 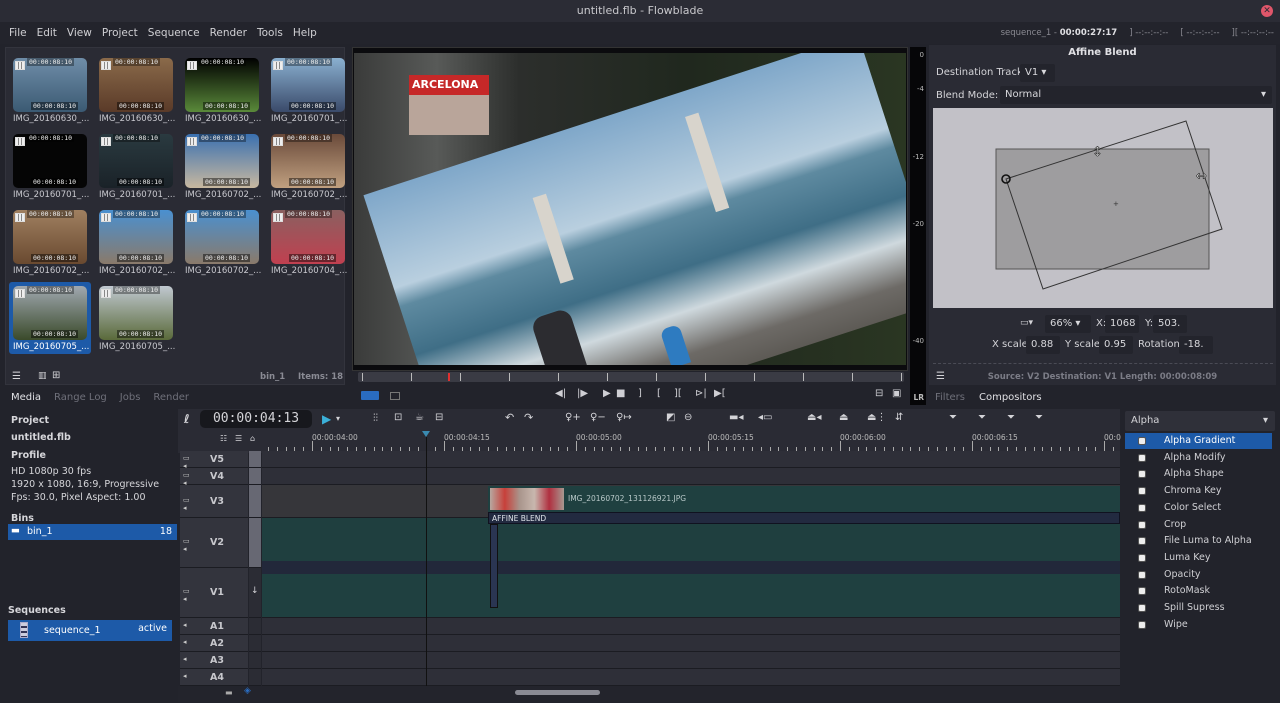 I want to click on zoom-fit-icon: ♀↦, so click(x=624, y=417).